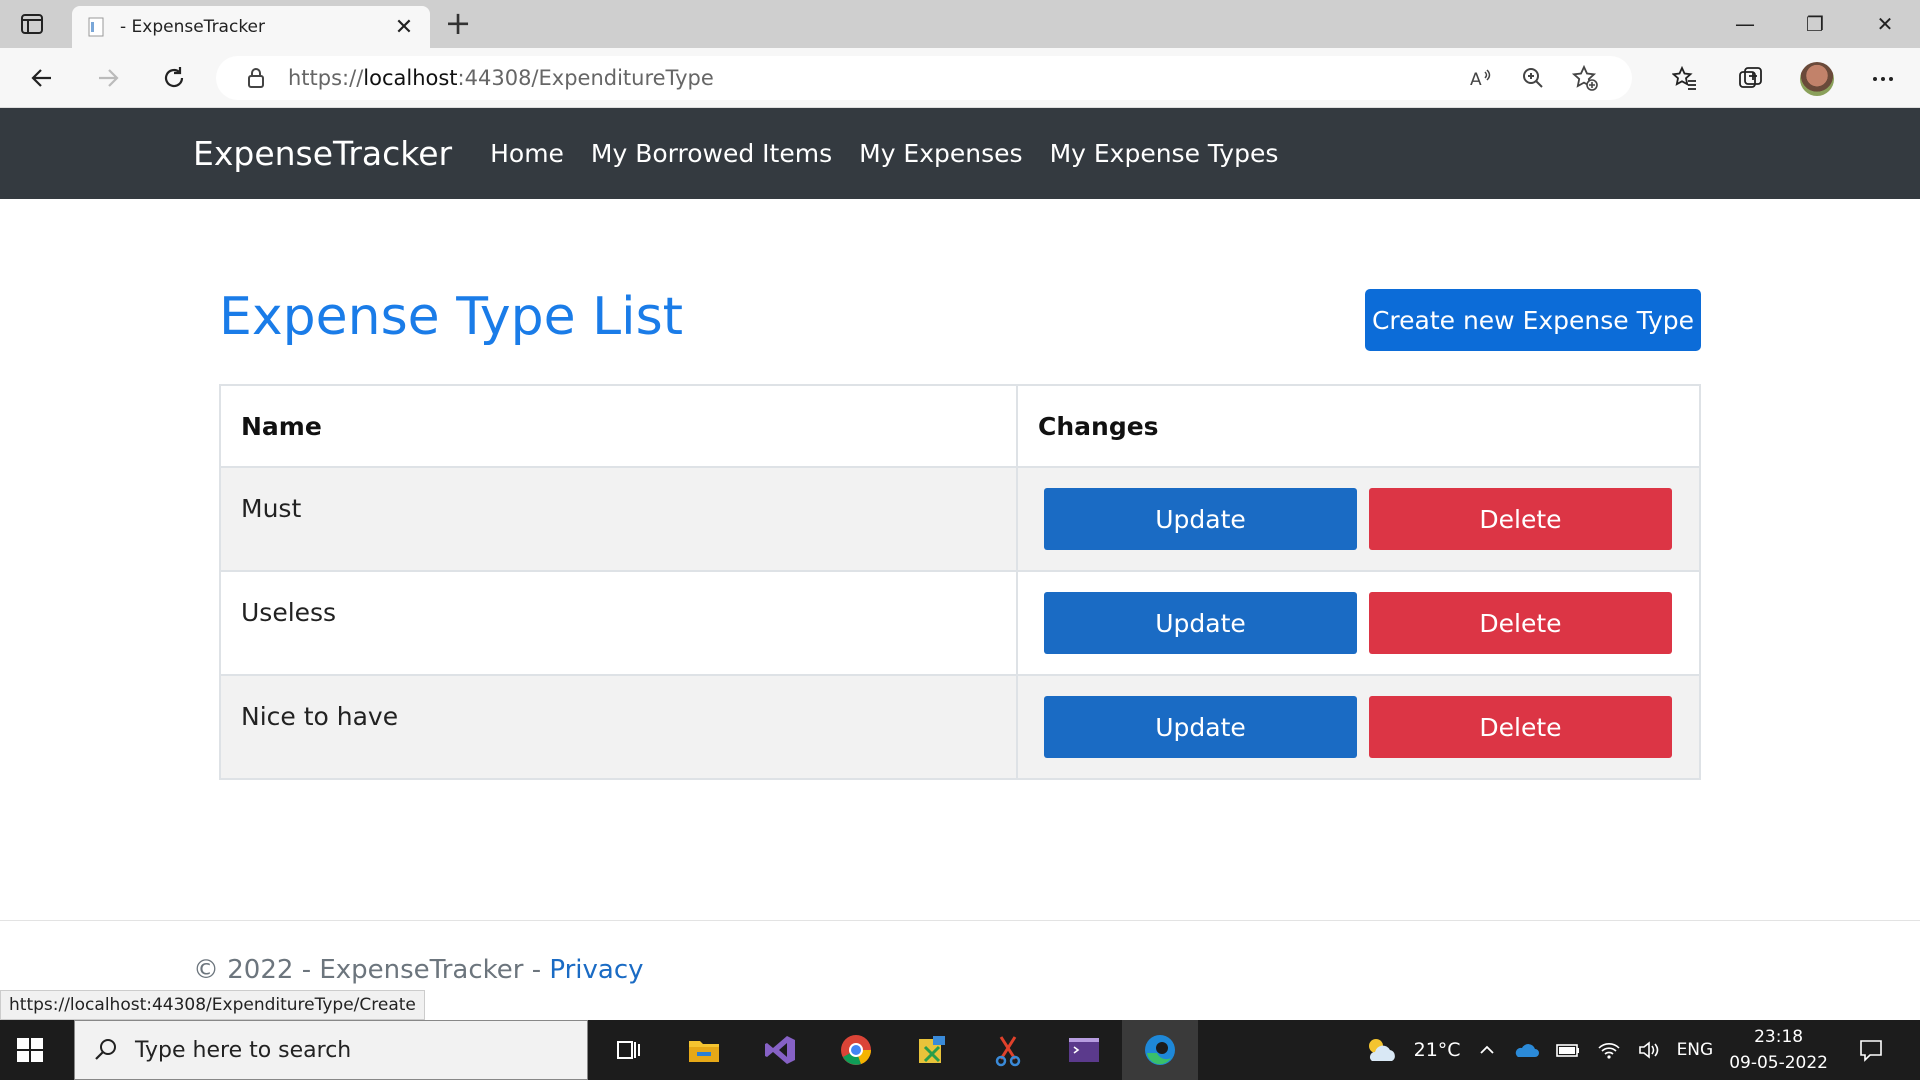 The image size is (1920, 1080). Describe the element at coordinates (1381, 1050) in the screenshot. I see `weather-icon` at that location.